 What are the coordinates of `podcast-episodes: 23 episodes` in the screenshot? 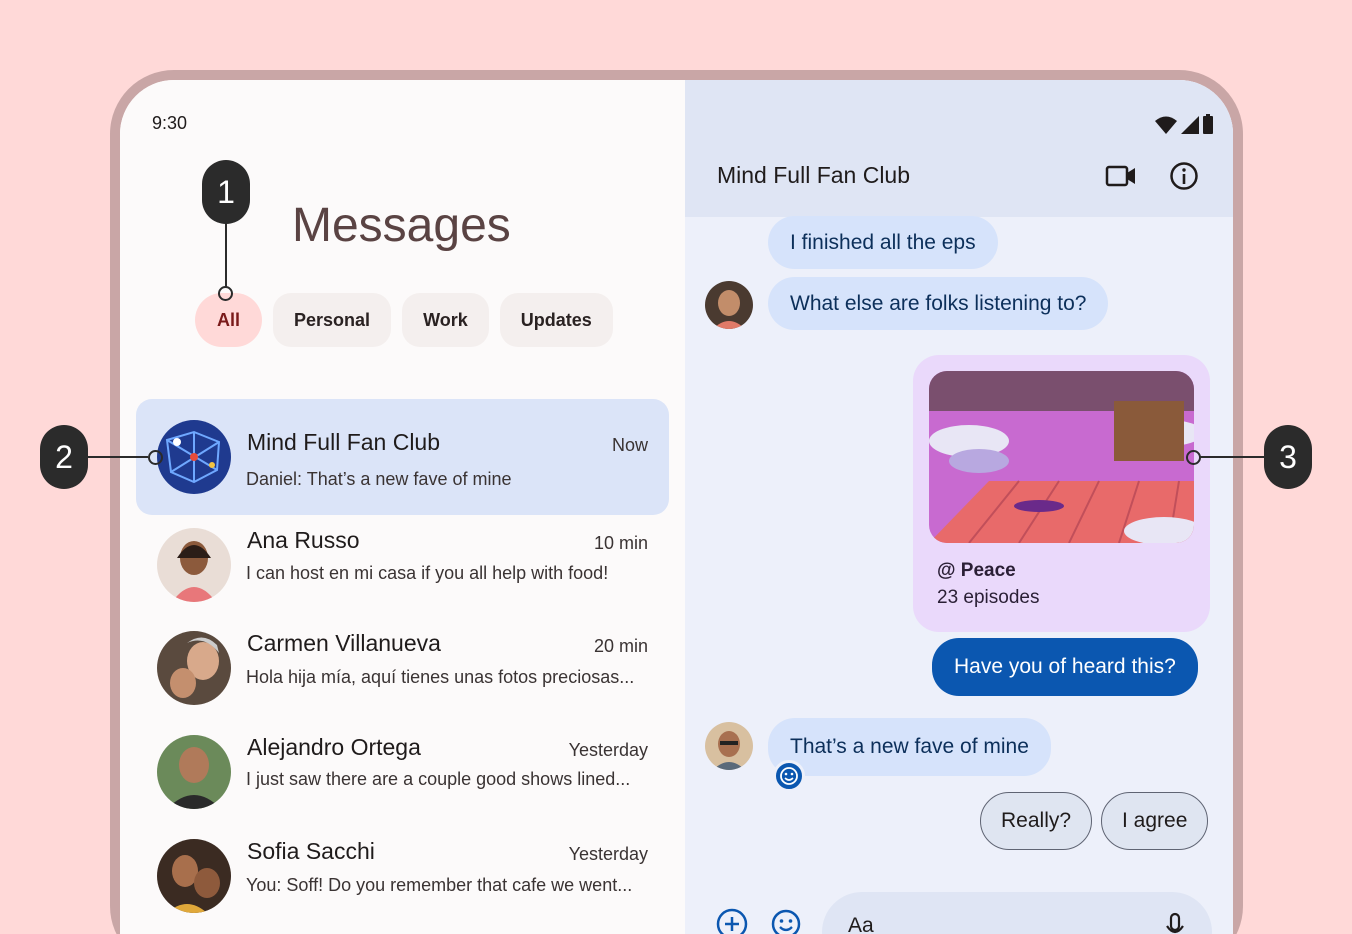 It's located at (988, 597).